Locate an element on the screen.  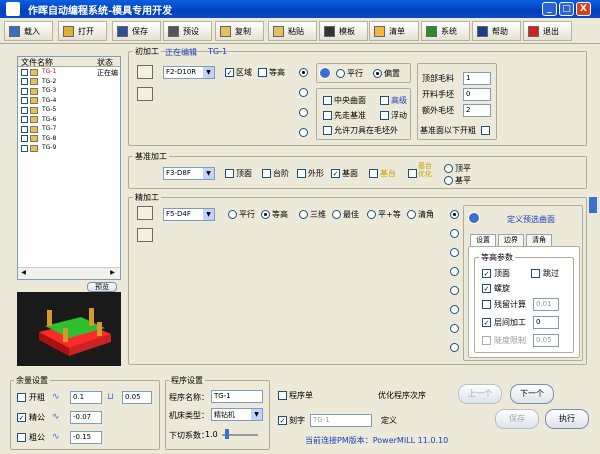
toolbar-button-open: 打开 is located at coordinates (82, 31).